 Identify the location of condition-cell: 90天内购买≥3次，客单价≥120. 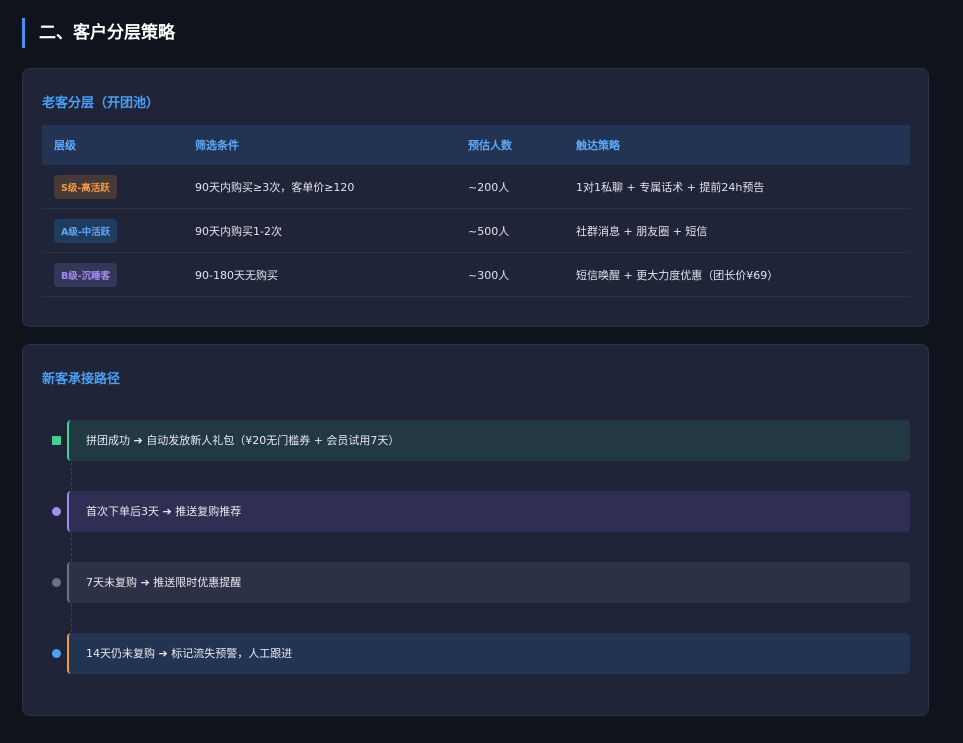
(319, 187).